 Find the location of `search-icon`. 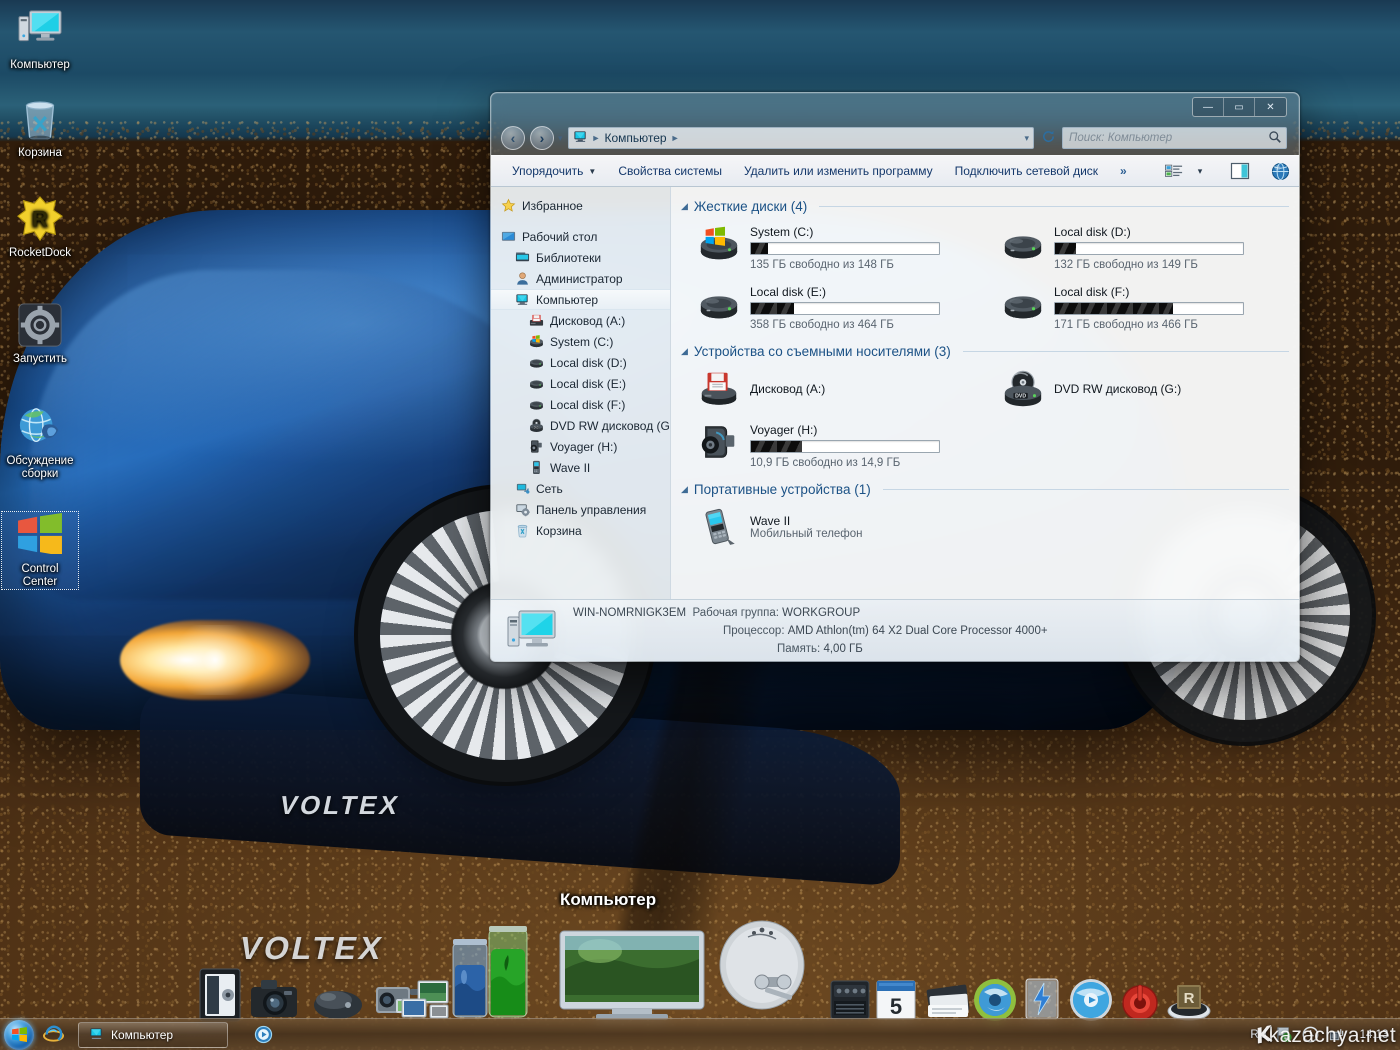

search-icon is located at coordinates (1275, 138).